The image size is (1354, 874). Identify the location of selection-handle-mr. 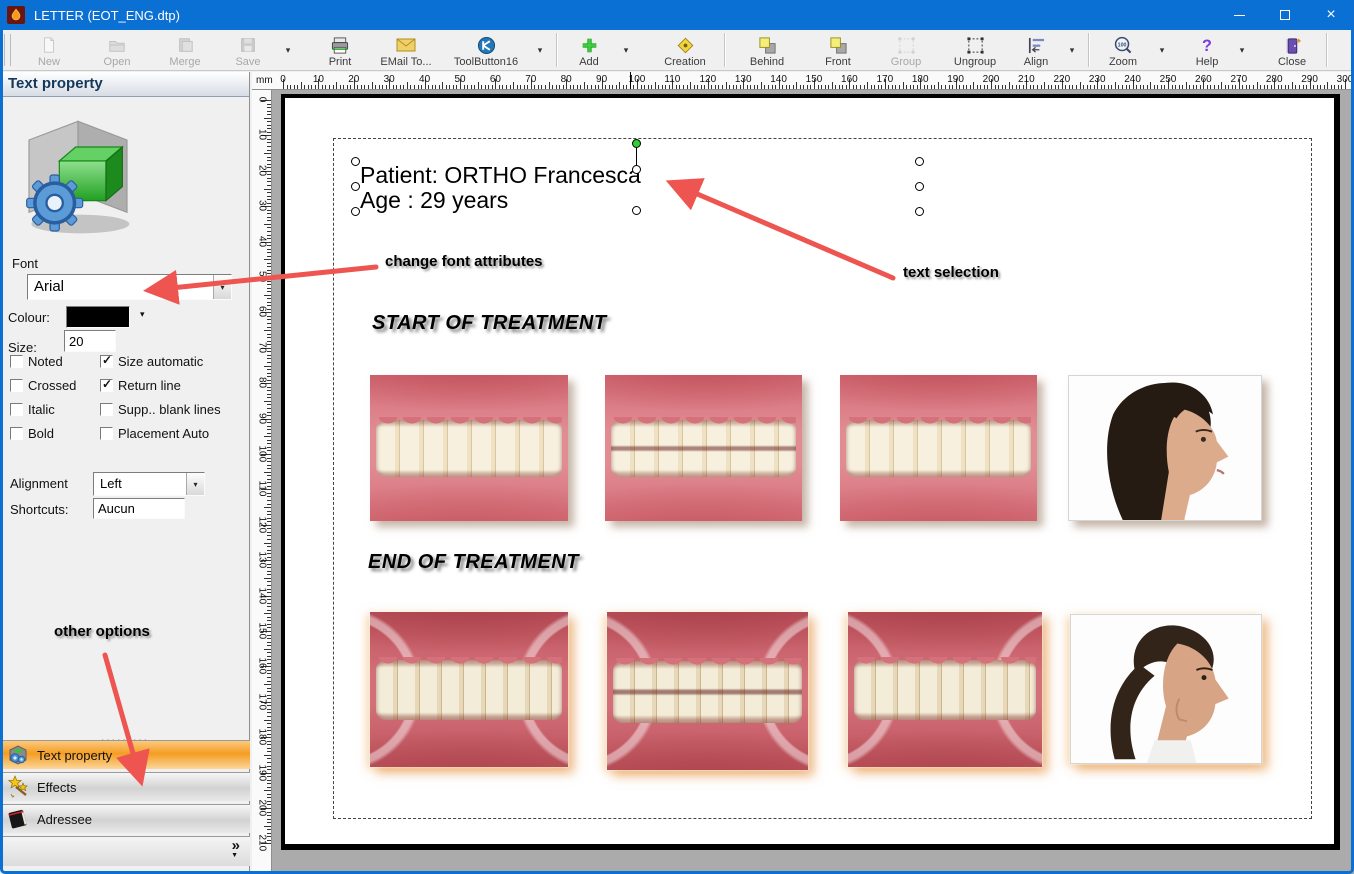
(919, 186).